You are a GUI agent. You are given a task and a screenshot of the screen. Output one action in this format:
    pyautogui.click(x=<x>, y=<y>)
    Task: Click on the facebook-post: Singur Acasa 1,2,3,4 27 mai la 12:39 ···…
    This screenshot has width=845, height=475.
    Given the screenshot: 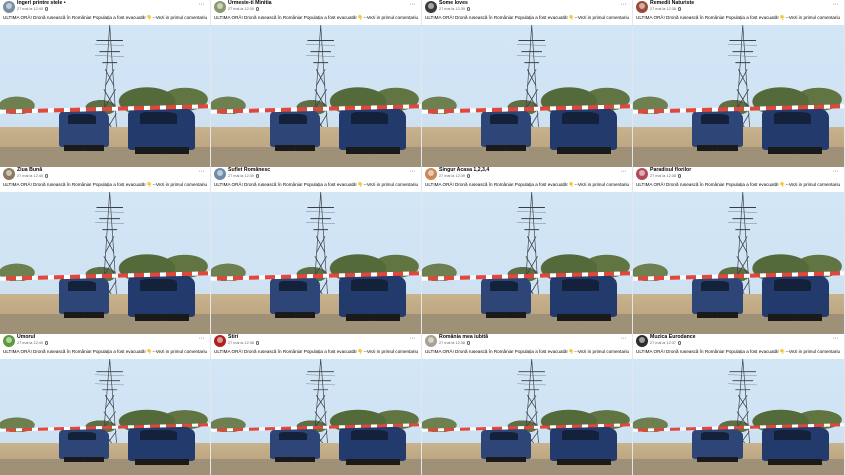 What is the action you would take?
    pyautogui.click(x=527, y=250)
    